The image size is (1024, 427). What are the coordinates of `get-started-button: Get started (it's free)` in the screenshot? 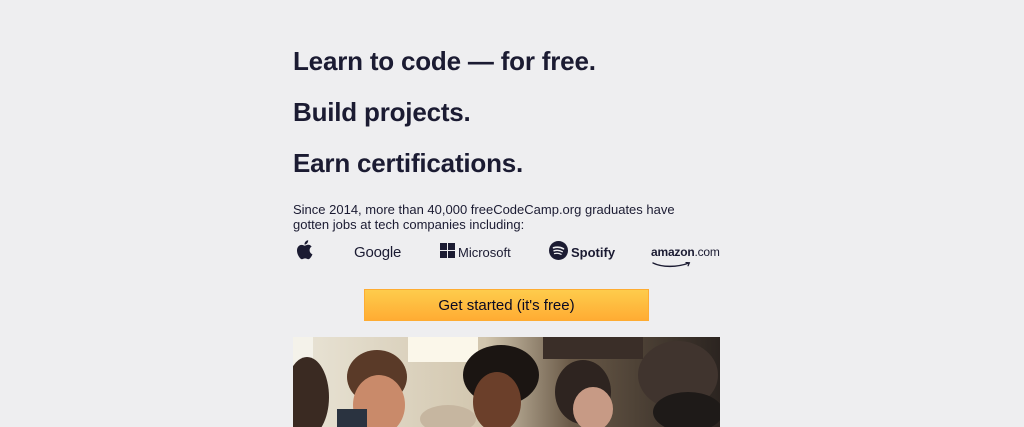 It's located at (506, 305).